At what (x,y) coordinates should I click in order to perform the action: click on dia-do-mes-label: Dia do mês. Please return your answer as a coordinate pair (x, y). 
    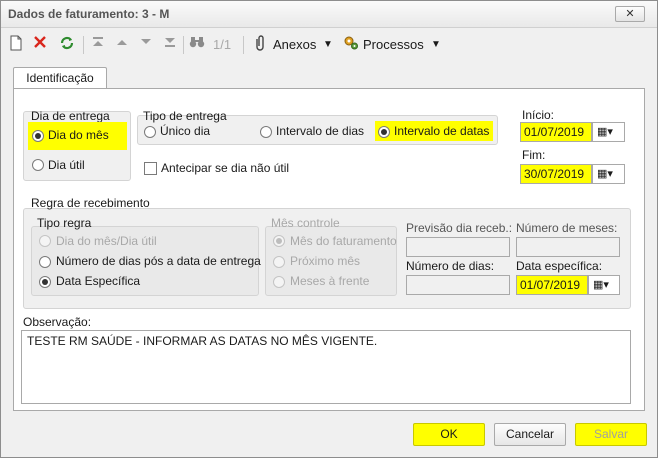
    Looking at the image, I should click on (78, 135).